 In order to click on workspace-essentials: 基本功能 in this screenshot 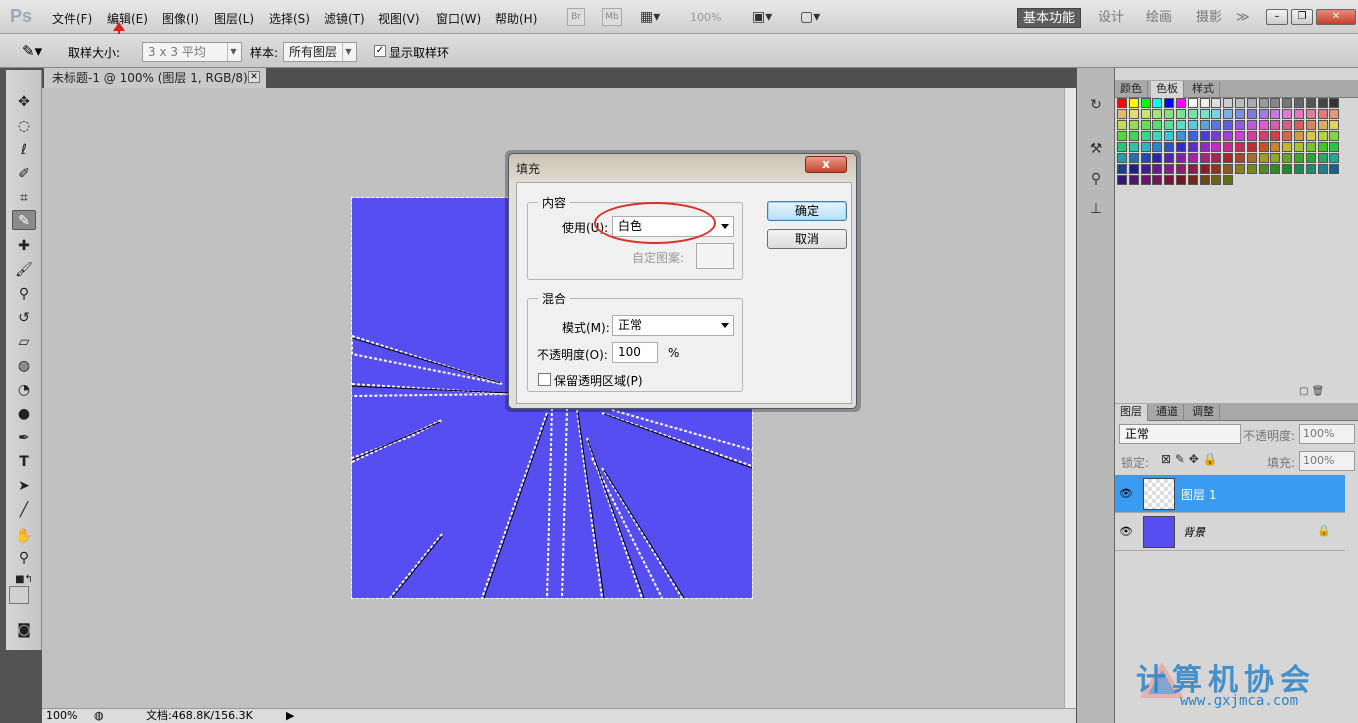, I will do `click(1049, 18)`.